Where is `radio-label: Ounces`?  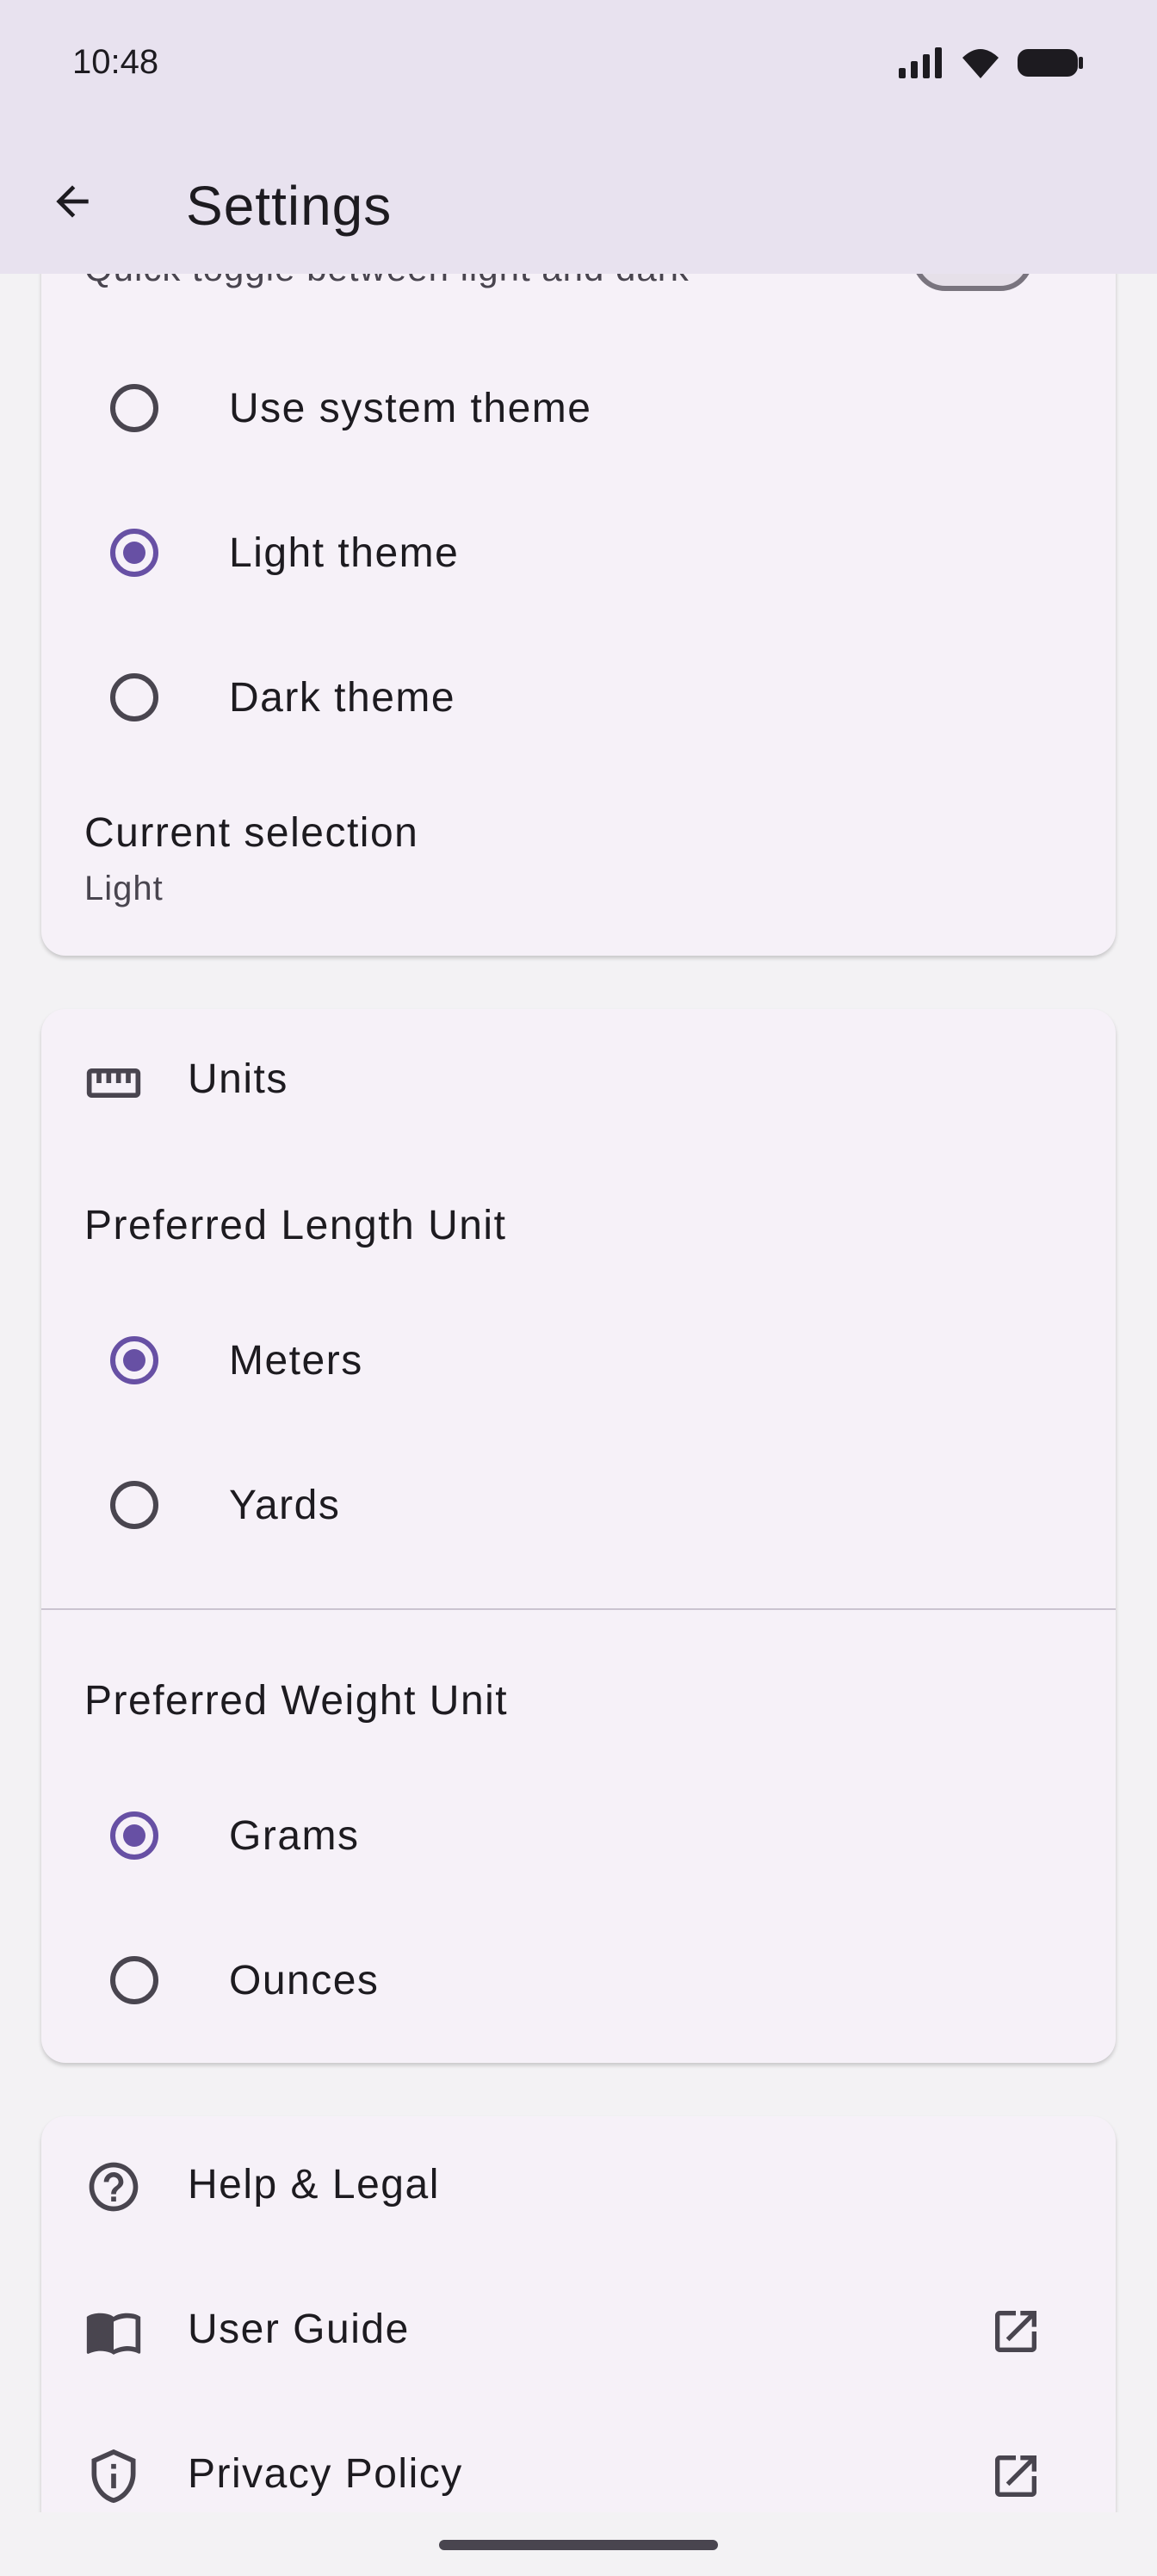
radio-label: Ounces is located at coordinates (305, 1980).